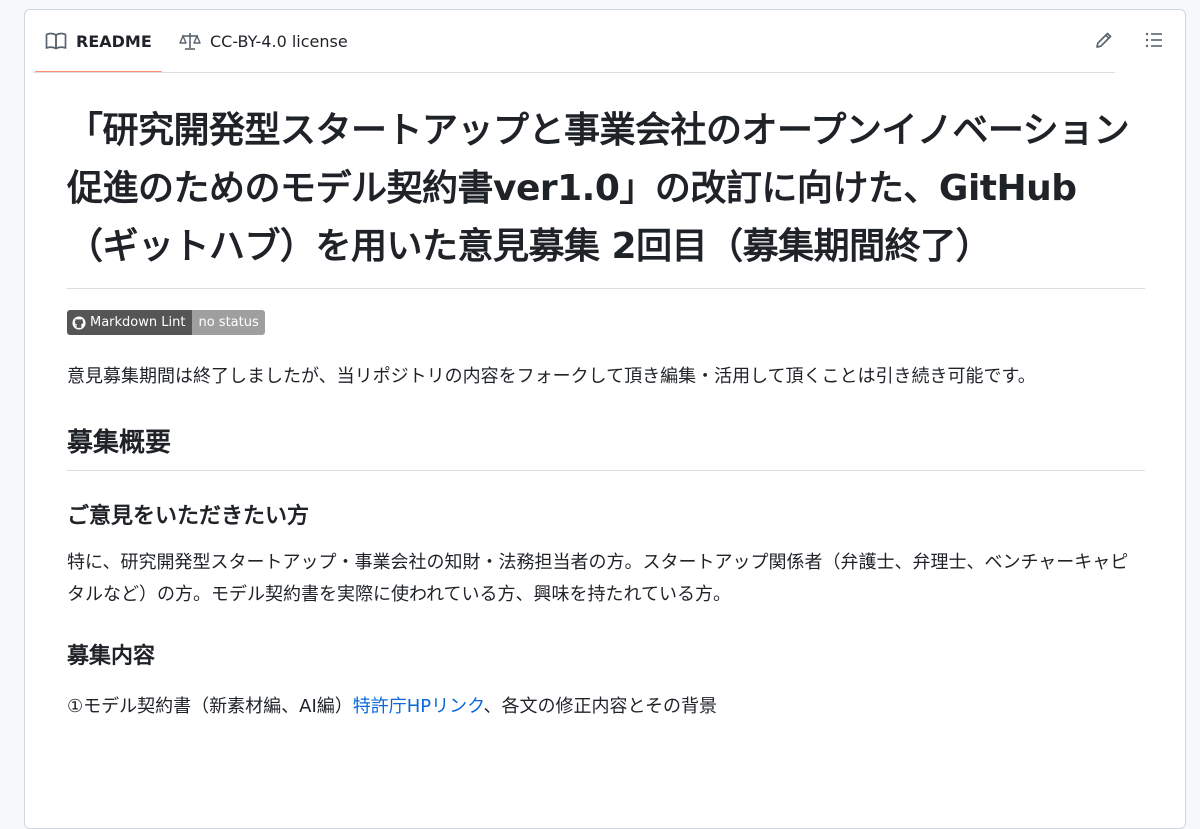  Describe the element at coordinates (574, 72) in the screenshot. I see `tab-bar-divider` at that location.